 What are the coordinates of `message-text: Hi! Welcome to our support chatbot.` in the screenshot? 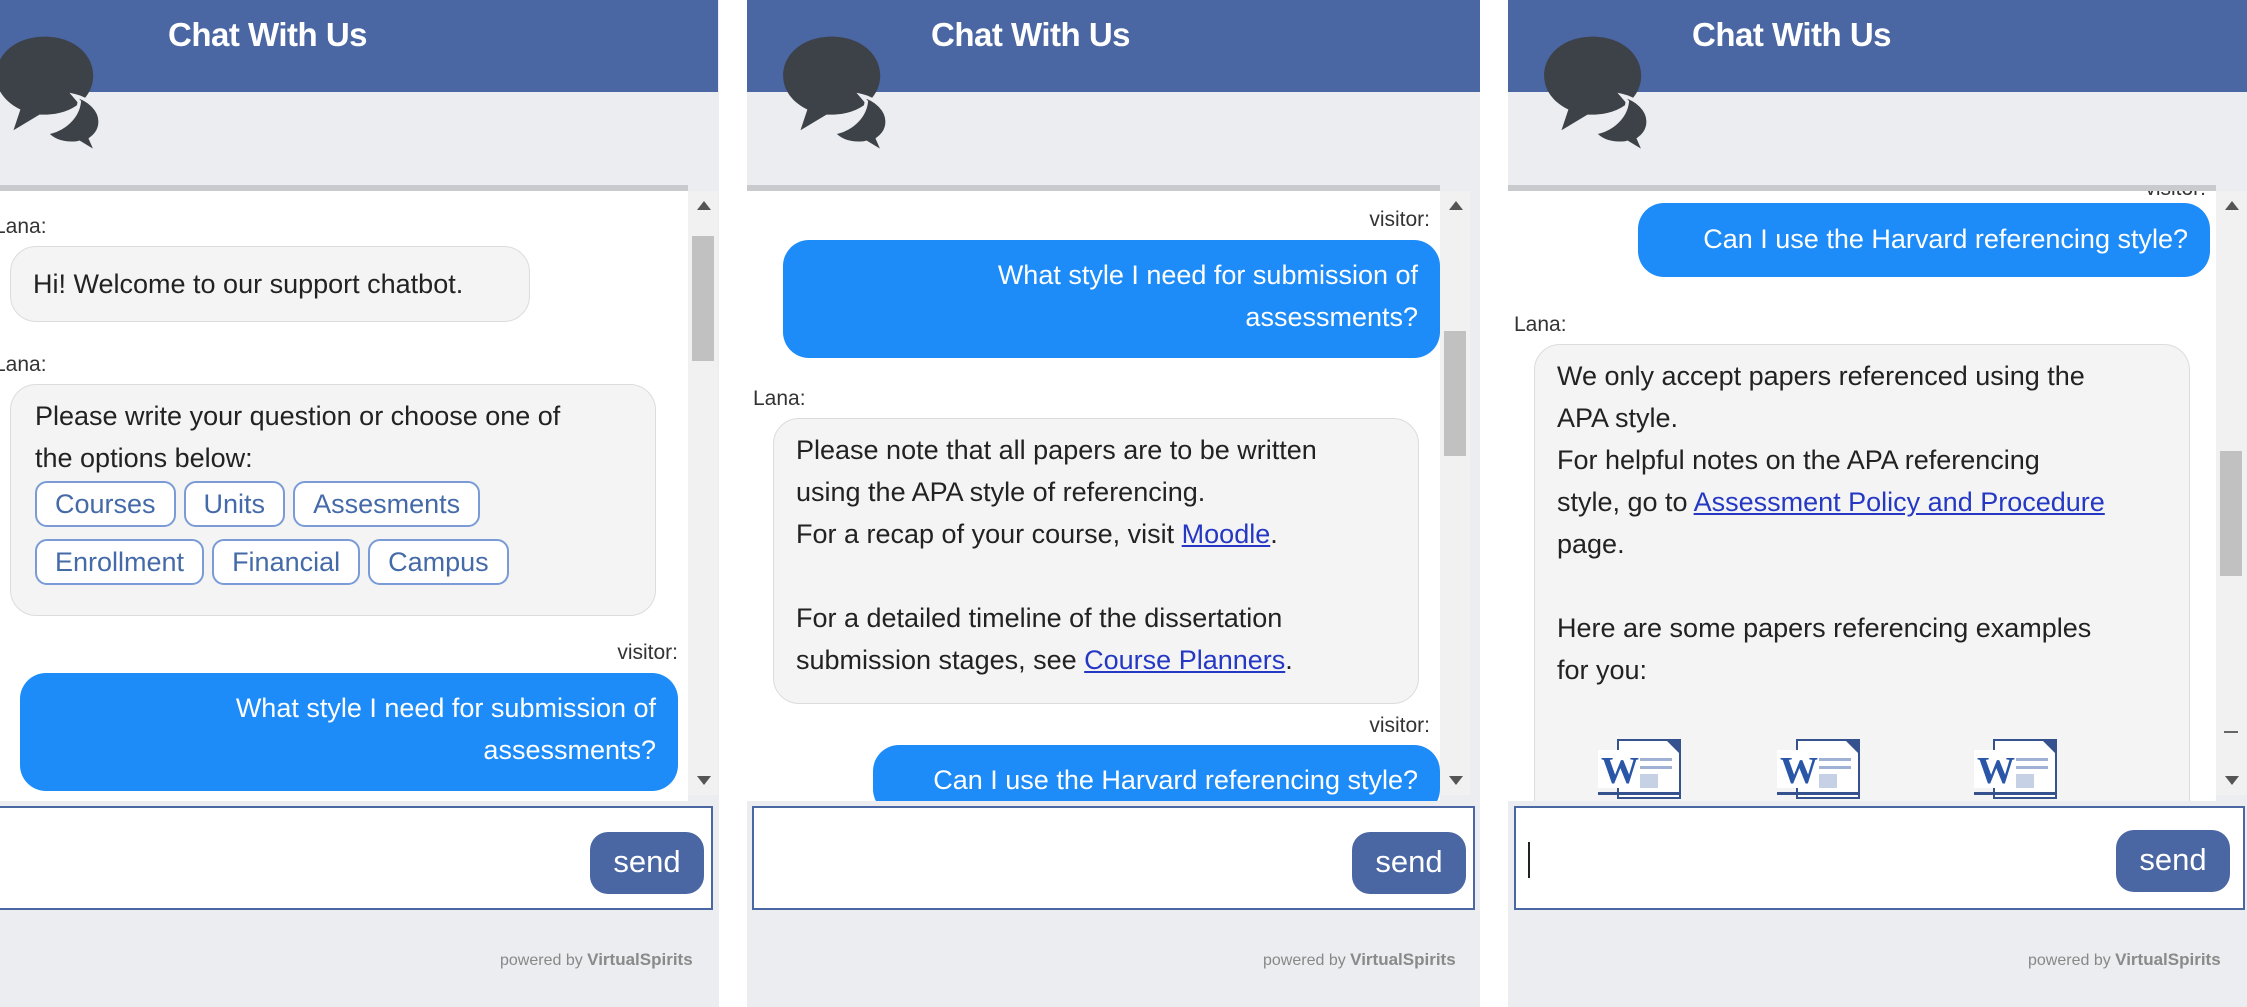 It's located at (248, 284).